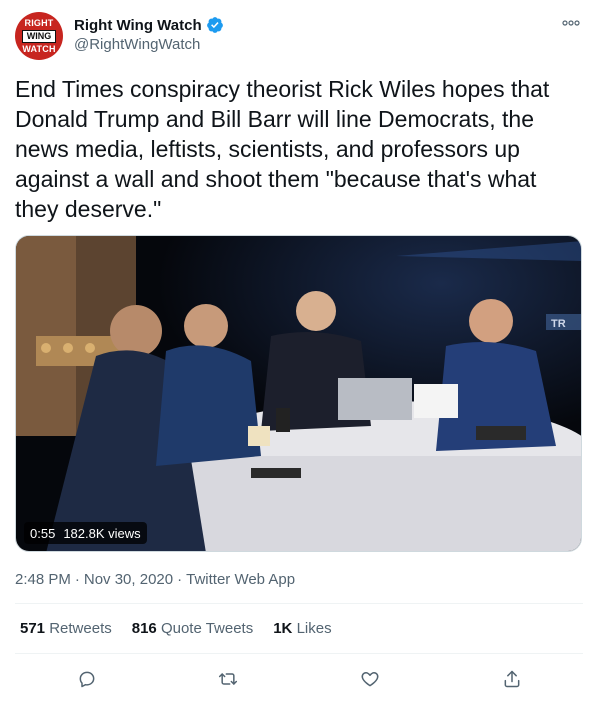  I want to click on display-name: Right Wing Watch, so click(138, 25).